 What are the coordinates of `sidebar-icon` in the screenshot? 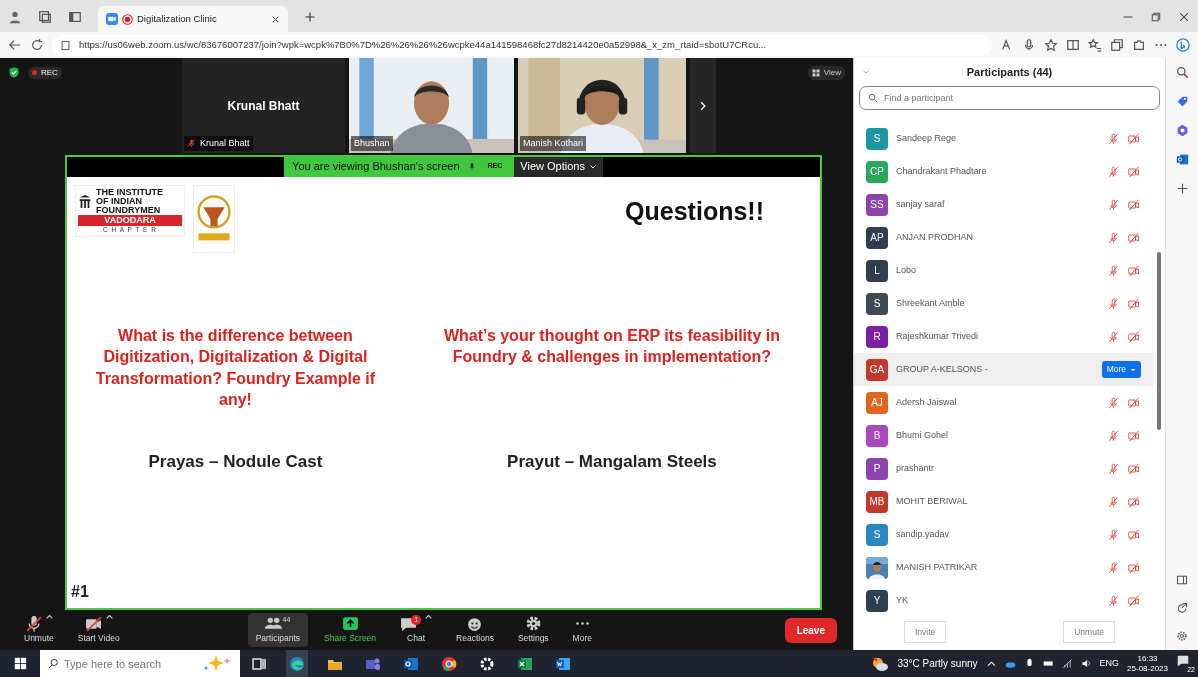 It's located at (1182, 580).